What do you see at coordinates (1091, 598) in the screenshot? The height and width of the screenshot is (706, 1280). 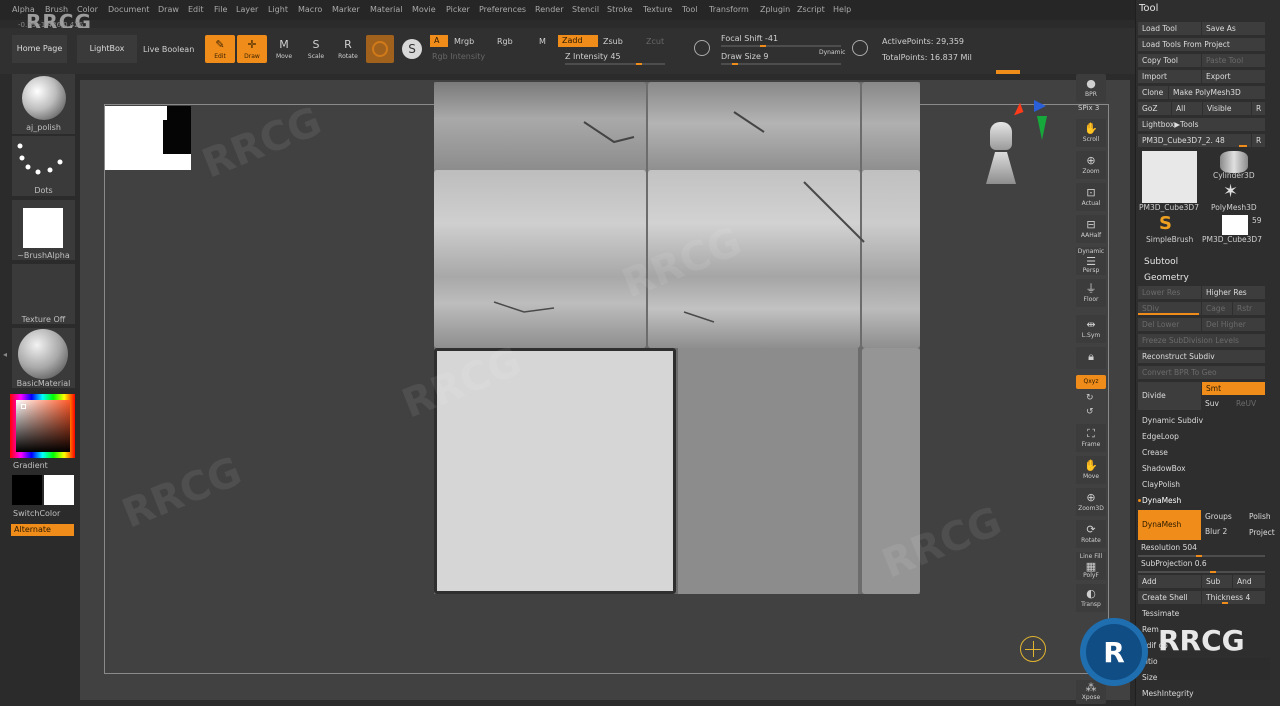 I see `transp-button: ◐ Transp` at bounding box center [1091, 598].